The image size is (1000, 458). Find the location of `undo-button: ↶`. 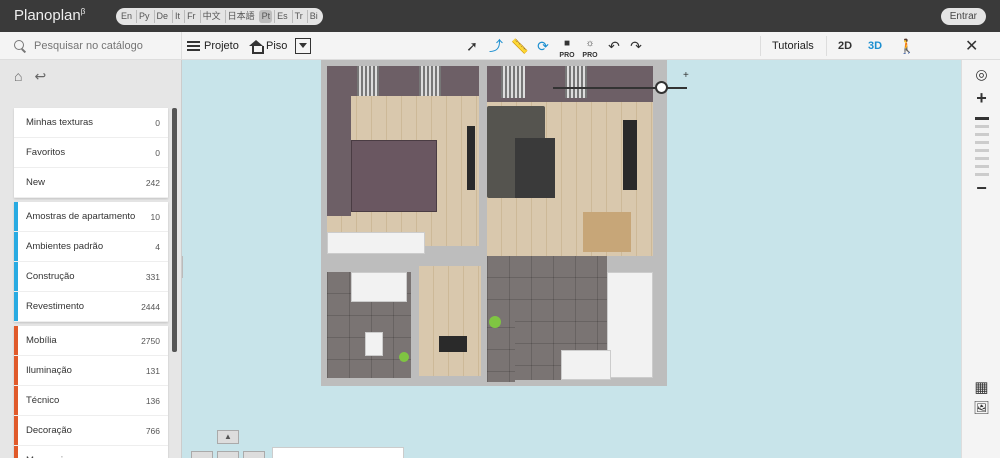

undo-button: ↶ is located at coordinates (614, 46).